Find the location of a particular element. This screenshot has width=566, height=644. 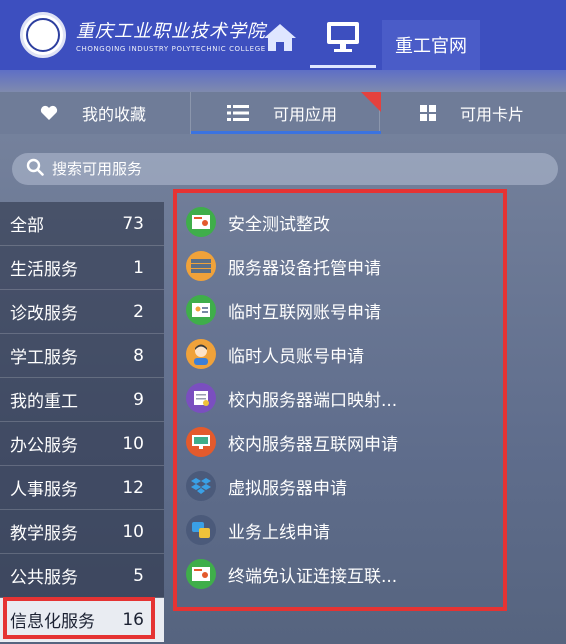

app-item: 临时人员账号申请 is located at coordinates (345, 354).